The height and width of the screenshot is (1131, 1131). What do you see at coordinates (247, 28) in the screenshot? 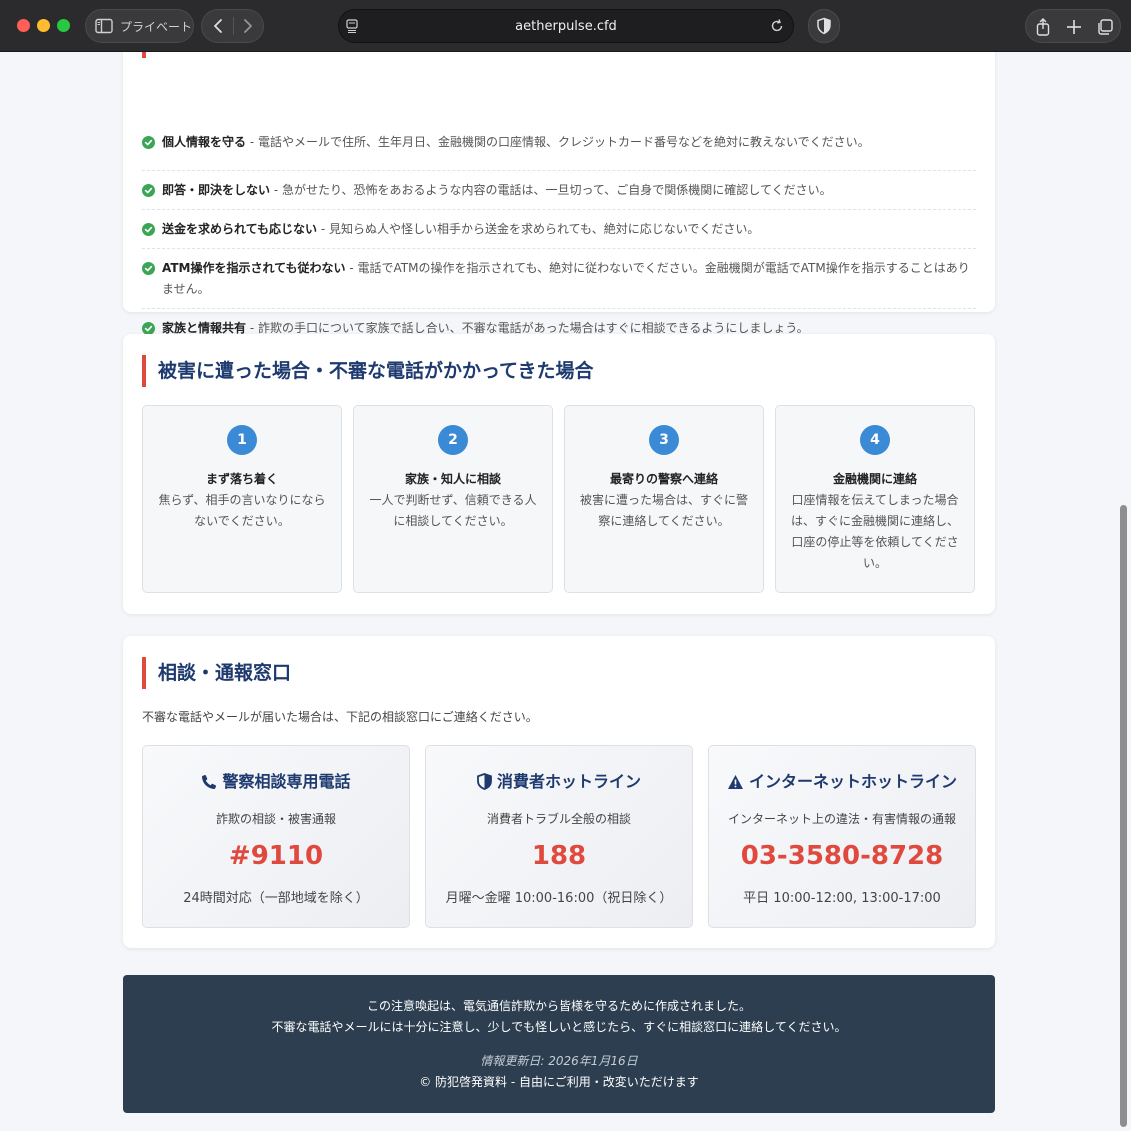
I see `forward-icon` at bounding box center [247, 28].